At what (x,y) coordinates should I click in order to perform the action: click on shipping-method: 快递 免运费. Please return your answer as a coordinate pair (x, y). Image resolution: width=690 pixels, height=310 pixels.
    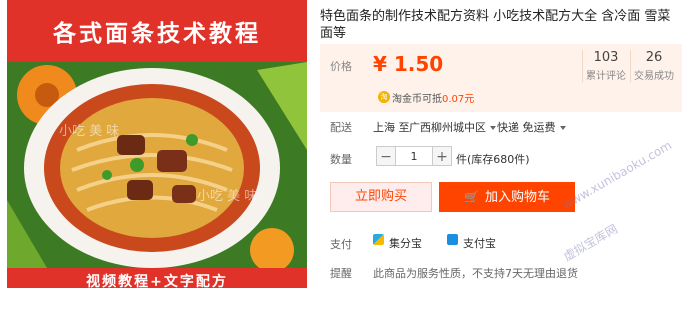
    Looking at the image, I should click on (526, 127).